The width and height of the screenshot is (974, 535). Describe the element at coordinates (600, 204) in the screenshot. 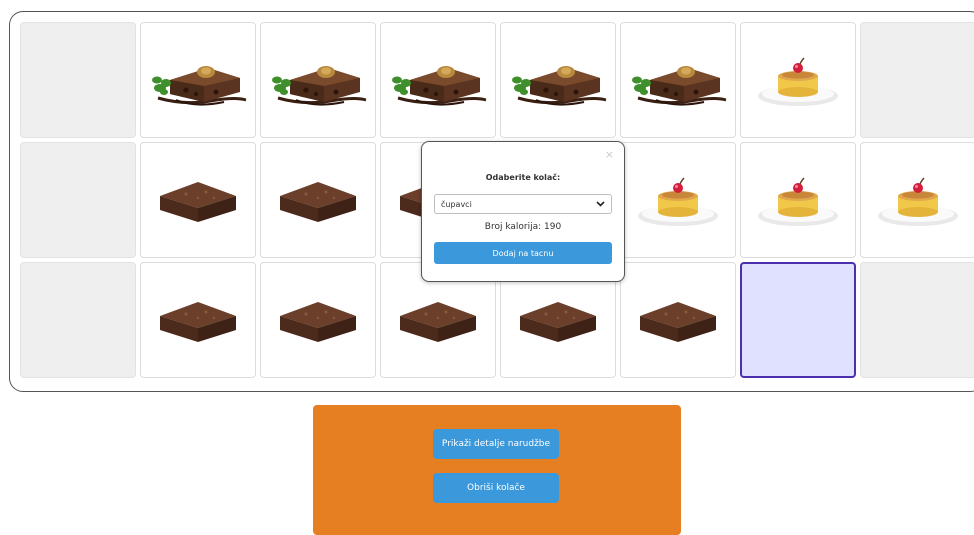

I see `chevron-down-icon` at that location.